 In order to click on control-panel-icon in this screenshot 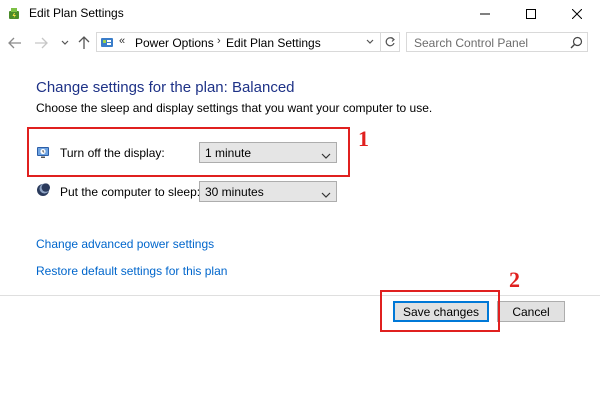, I will do `click(107, 42)`.